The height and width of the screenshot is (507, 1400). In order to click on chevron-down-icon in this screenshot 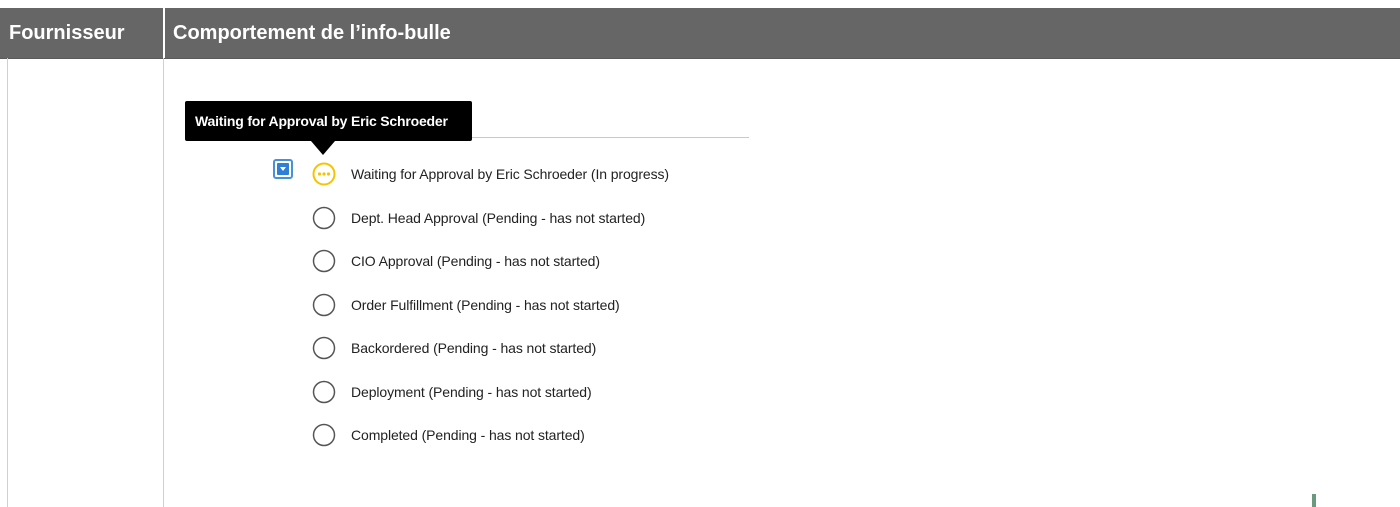, I will do `click(283, 169)`.